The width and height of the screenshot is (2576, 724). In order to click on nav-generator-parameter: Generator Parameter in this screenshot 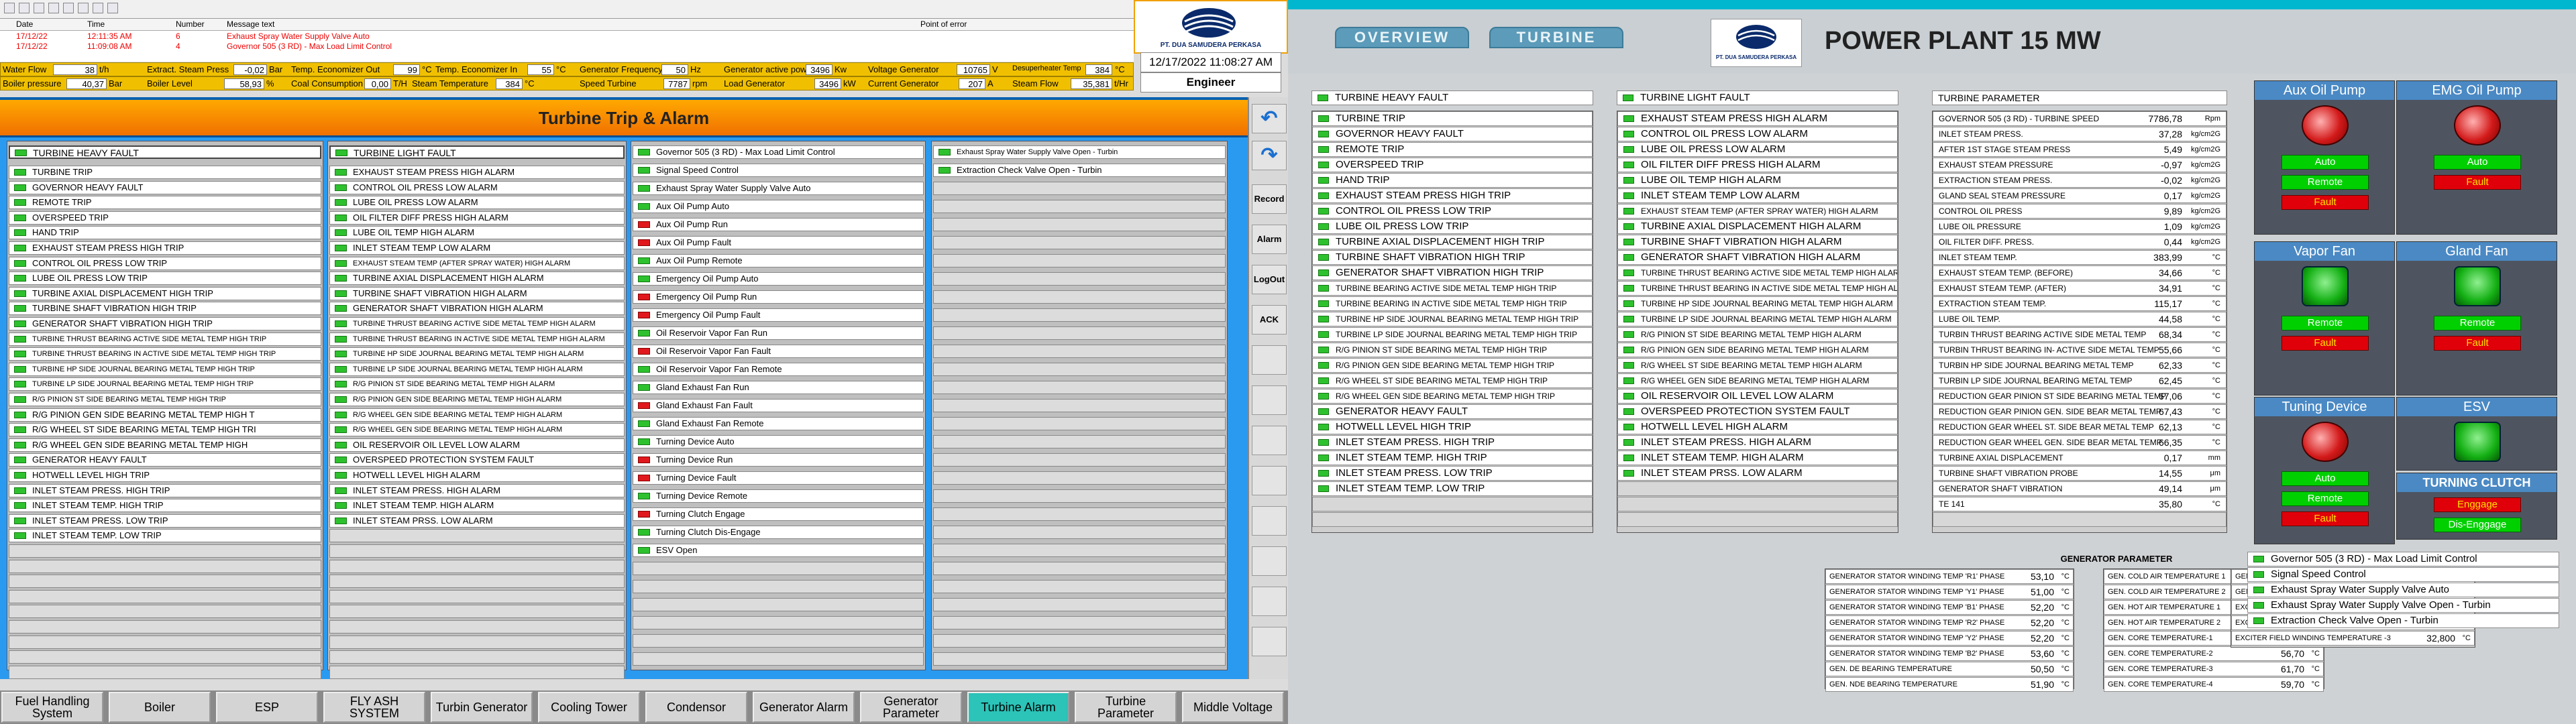, I will do `click(911, 707)`.